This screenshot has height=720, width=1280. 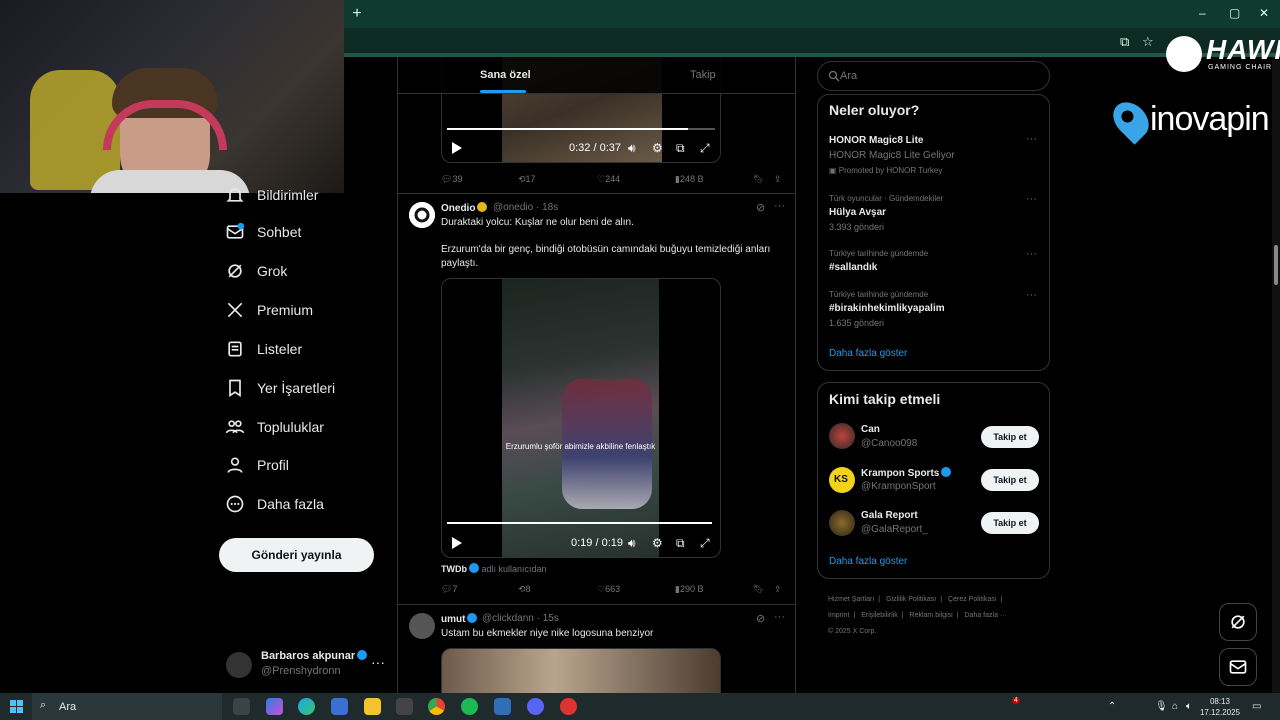 What do you see at coordinates (494, 568) in the screenshot?
I see `video-source: TWDb adlı kullanıcıdan` at bounding box center [494, 568].